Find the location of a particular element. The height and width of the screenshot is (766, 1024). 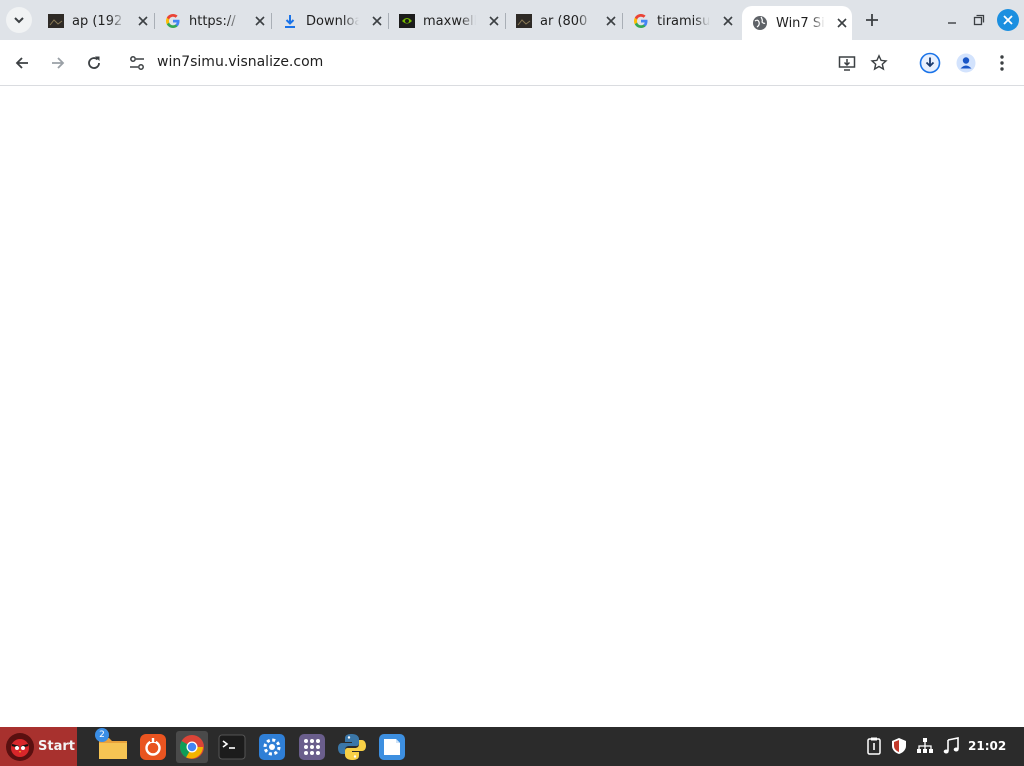

tab-search-button is located at coordinates (19, 20).